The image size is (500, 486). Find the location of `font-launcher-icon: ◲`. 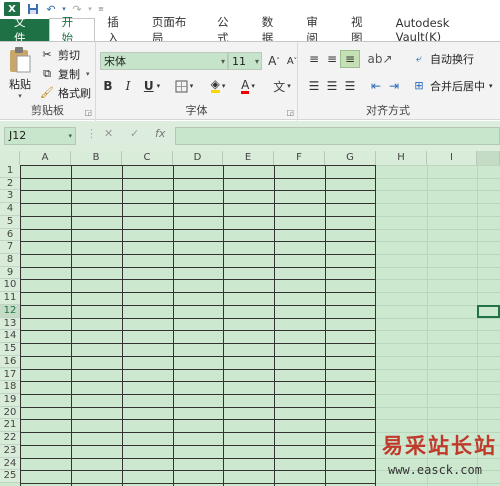

font-launcher-icon: ◲ is located at coordinates (290, 112).